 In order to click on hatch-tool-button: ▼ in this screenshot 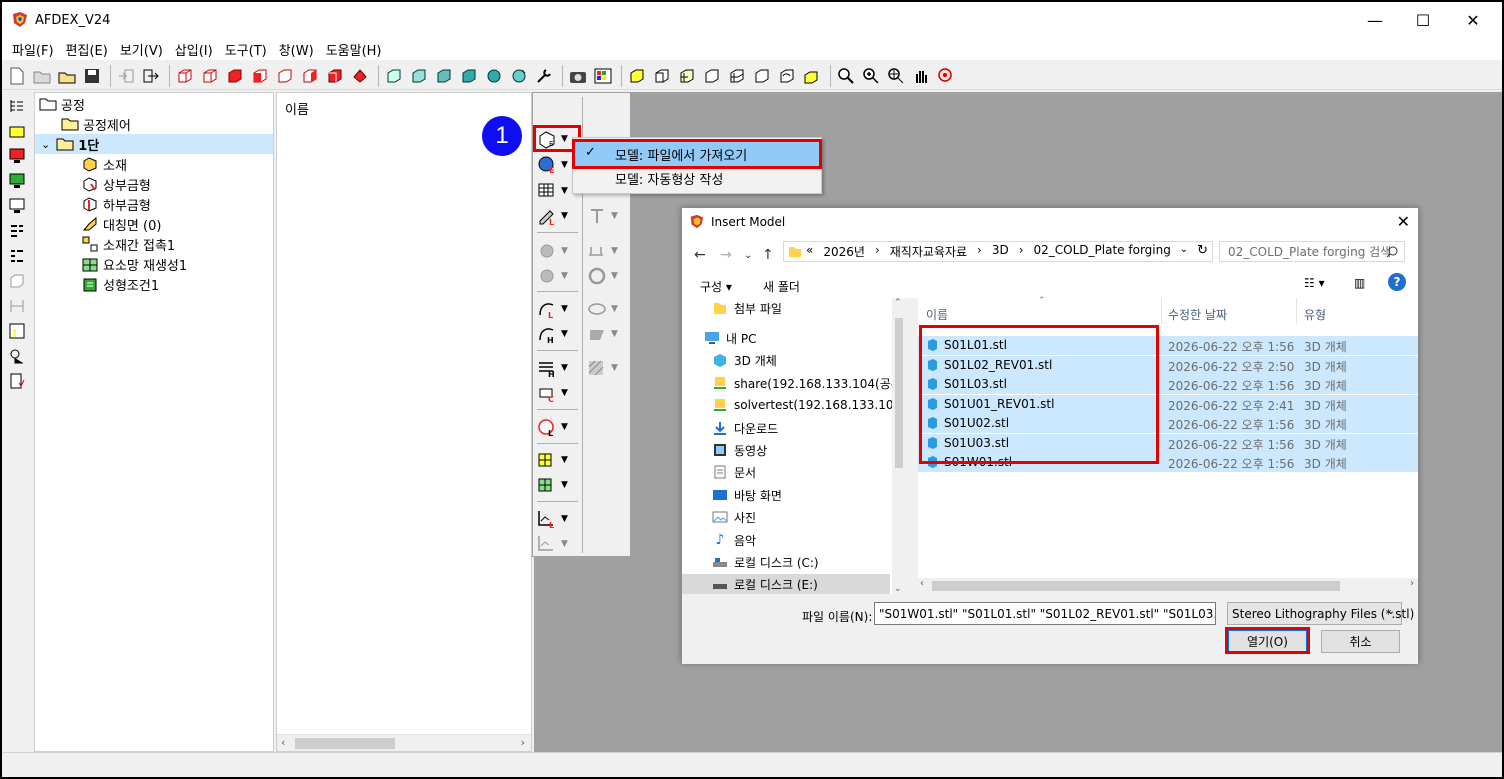, I will do `click(610, 368)`.